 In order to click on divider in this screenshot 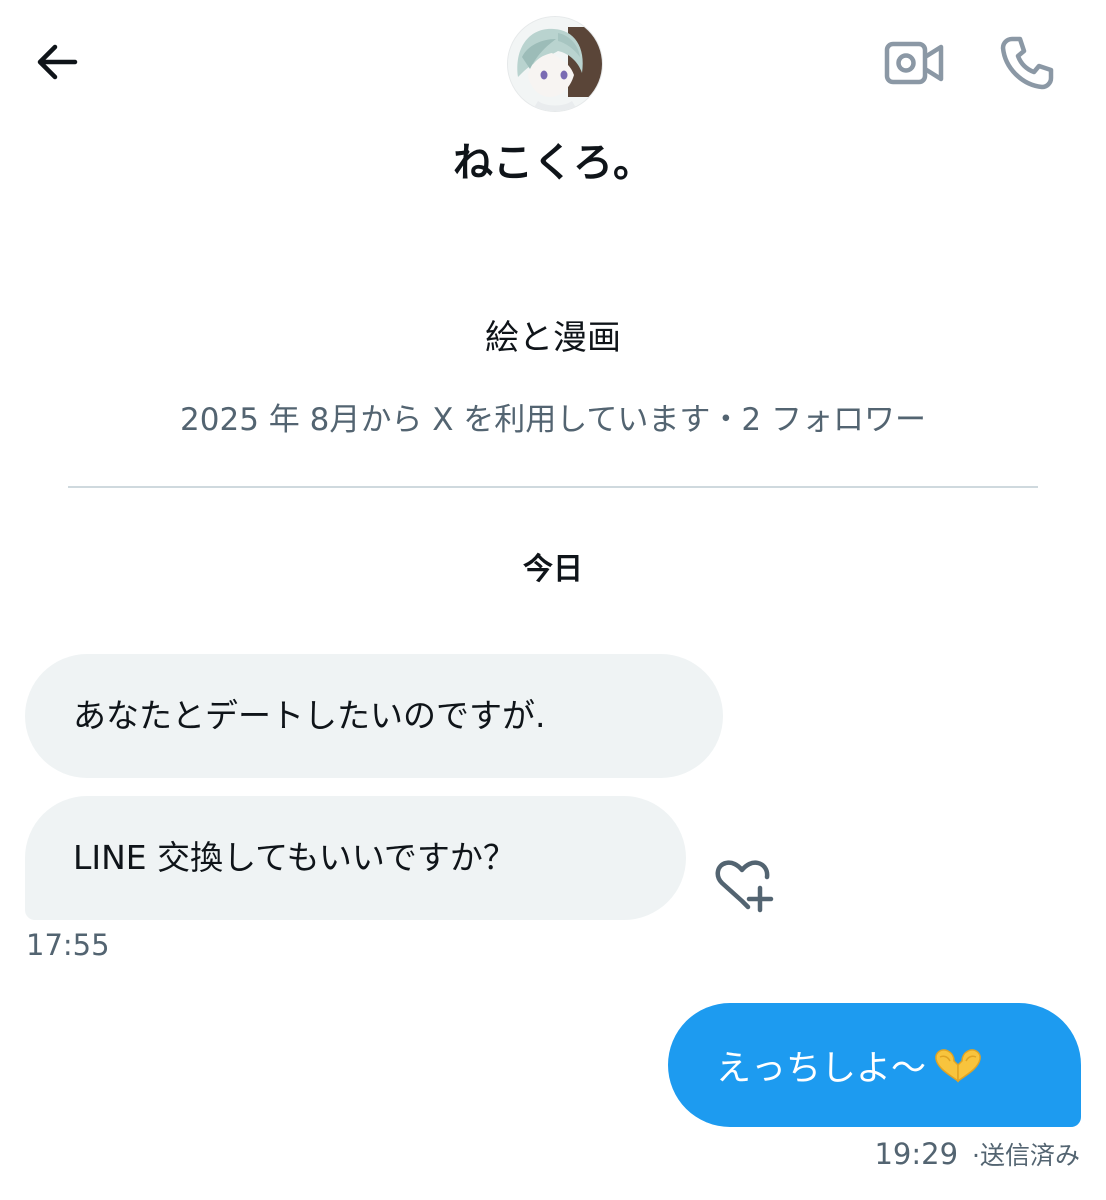, I will do `click(553, 487)`.